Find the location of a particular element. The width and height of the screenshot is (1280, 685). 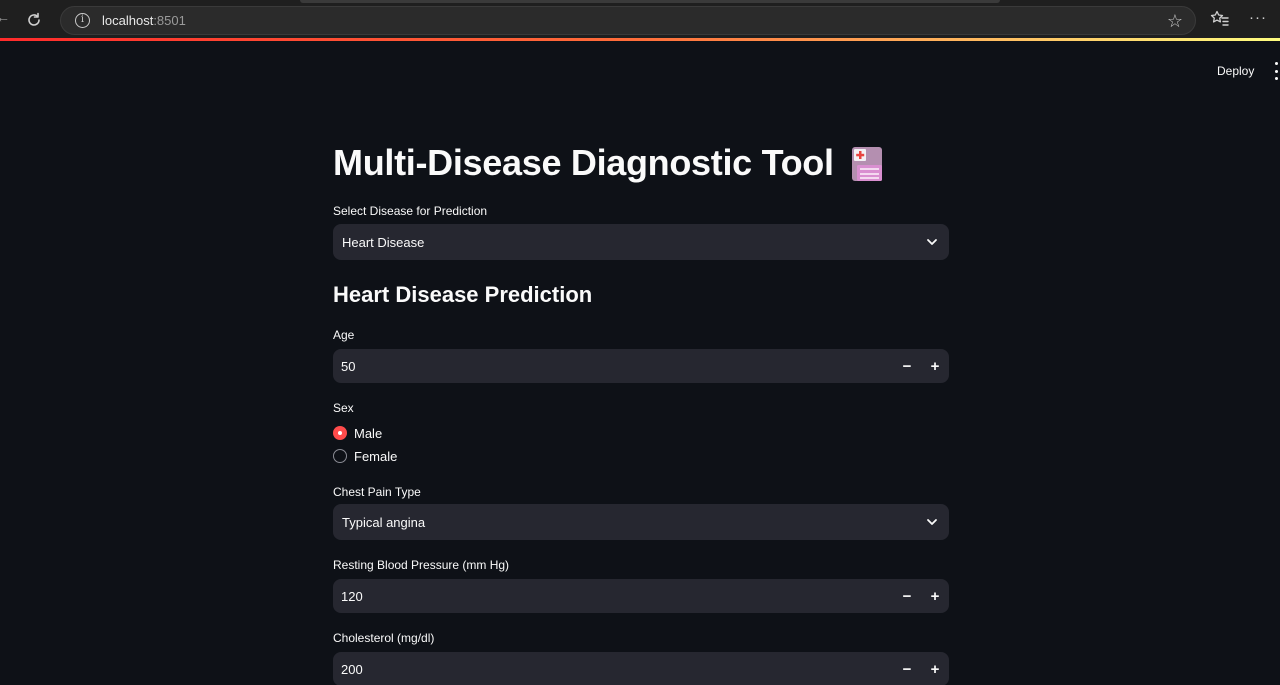

chest-pain-select: Typical angina is located at coordinates (641, 522).